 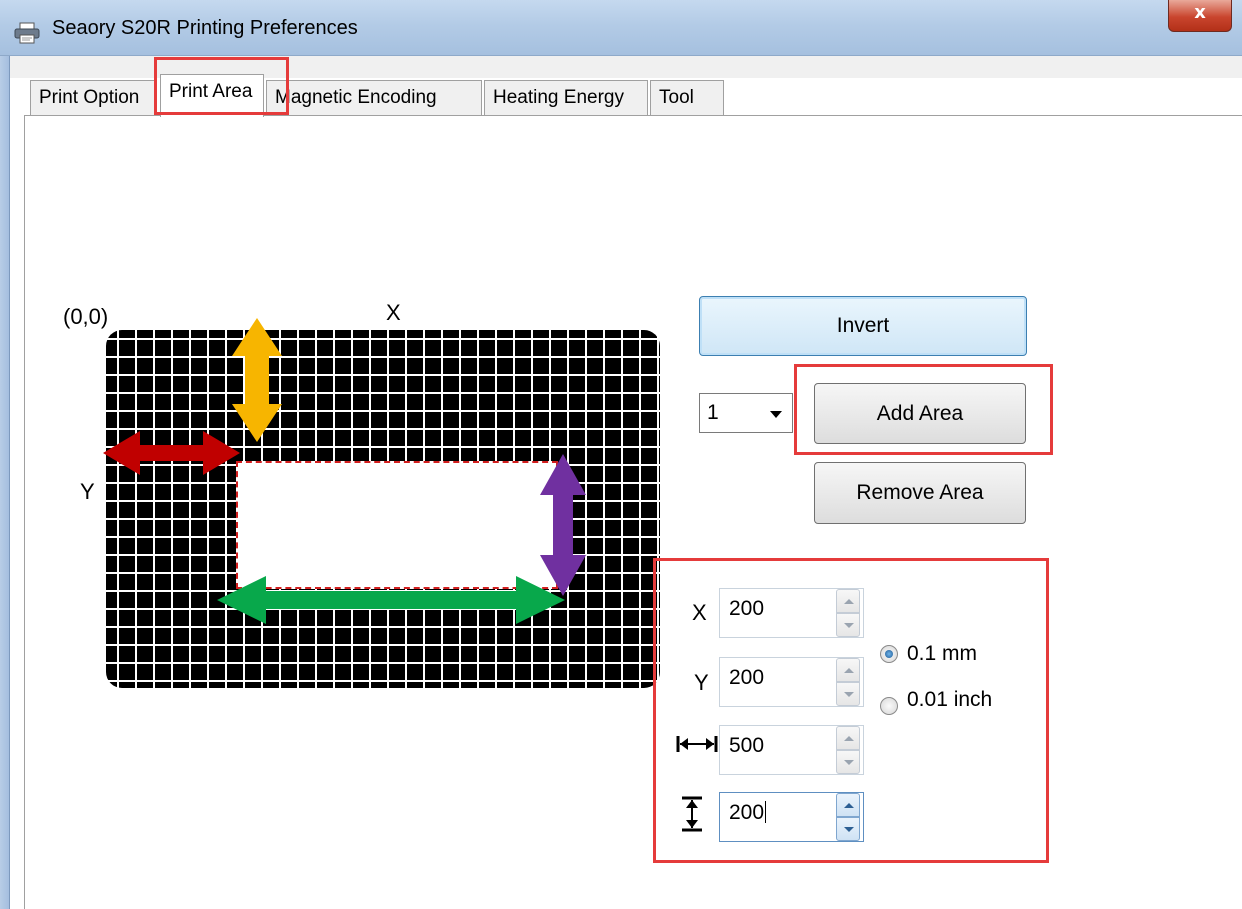 I want to click on highlight-position-fields, so click(x=851, y=710).